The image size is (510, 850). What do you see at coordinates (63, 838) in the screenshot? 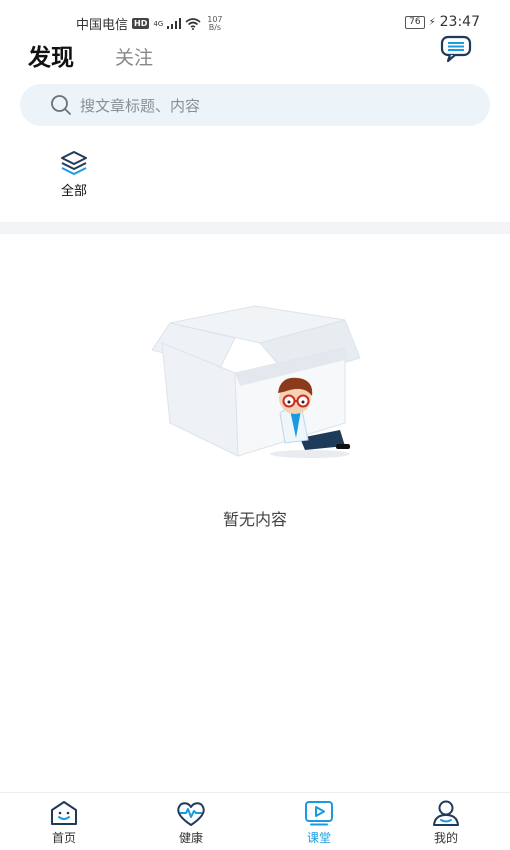
I see `nav-label-home: 首页` at bounding box center [63, 838].